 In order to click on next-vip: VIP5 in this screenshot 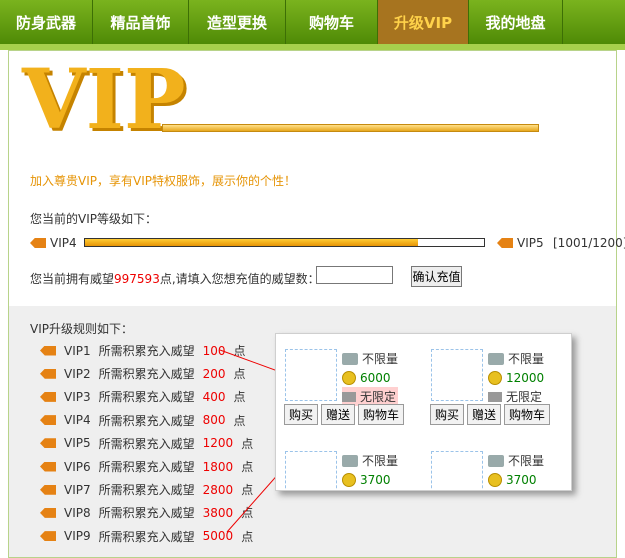, I will do `click(530, 243)`.